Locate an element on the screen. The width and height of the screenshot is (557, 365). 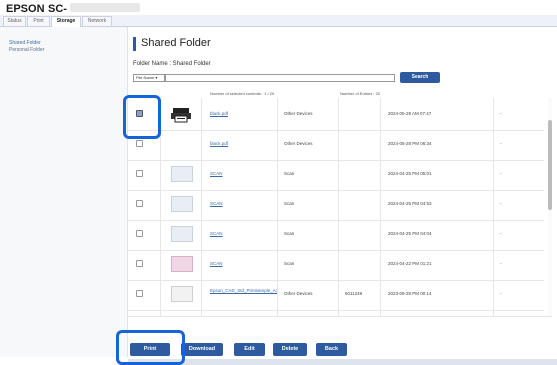
table-row: SCAN Scan 2024-04-25 PM 04:53 - is located at coordinates (336, 204).